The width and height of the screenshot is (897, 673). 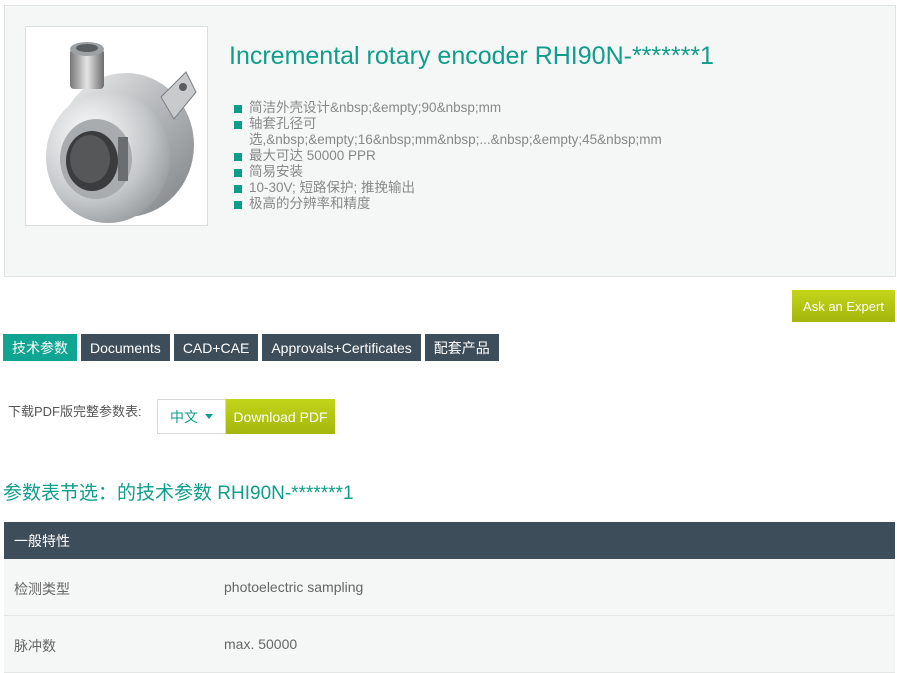 I want to click on tab-approvals-certificates: Approvals+Certificates, so click(x=341, y=347).